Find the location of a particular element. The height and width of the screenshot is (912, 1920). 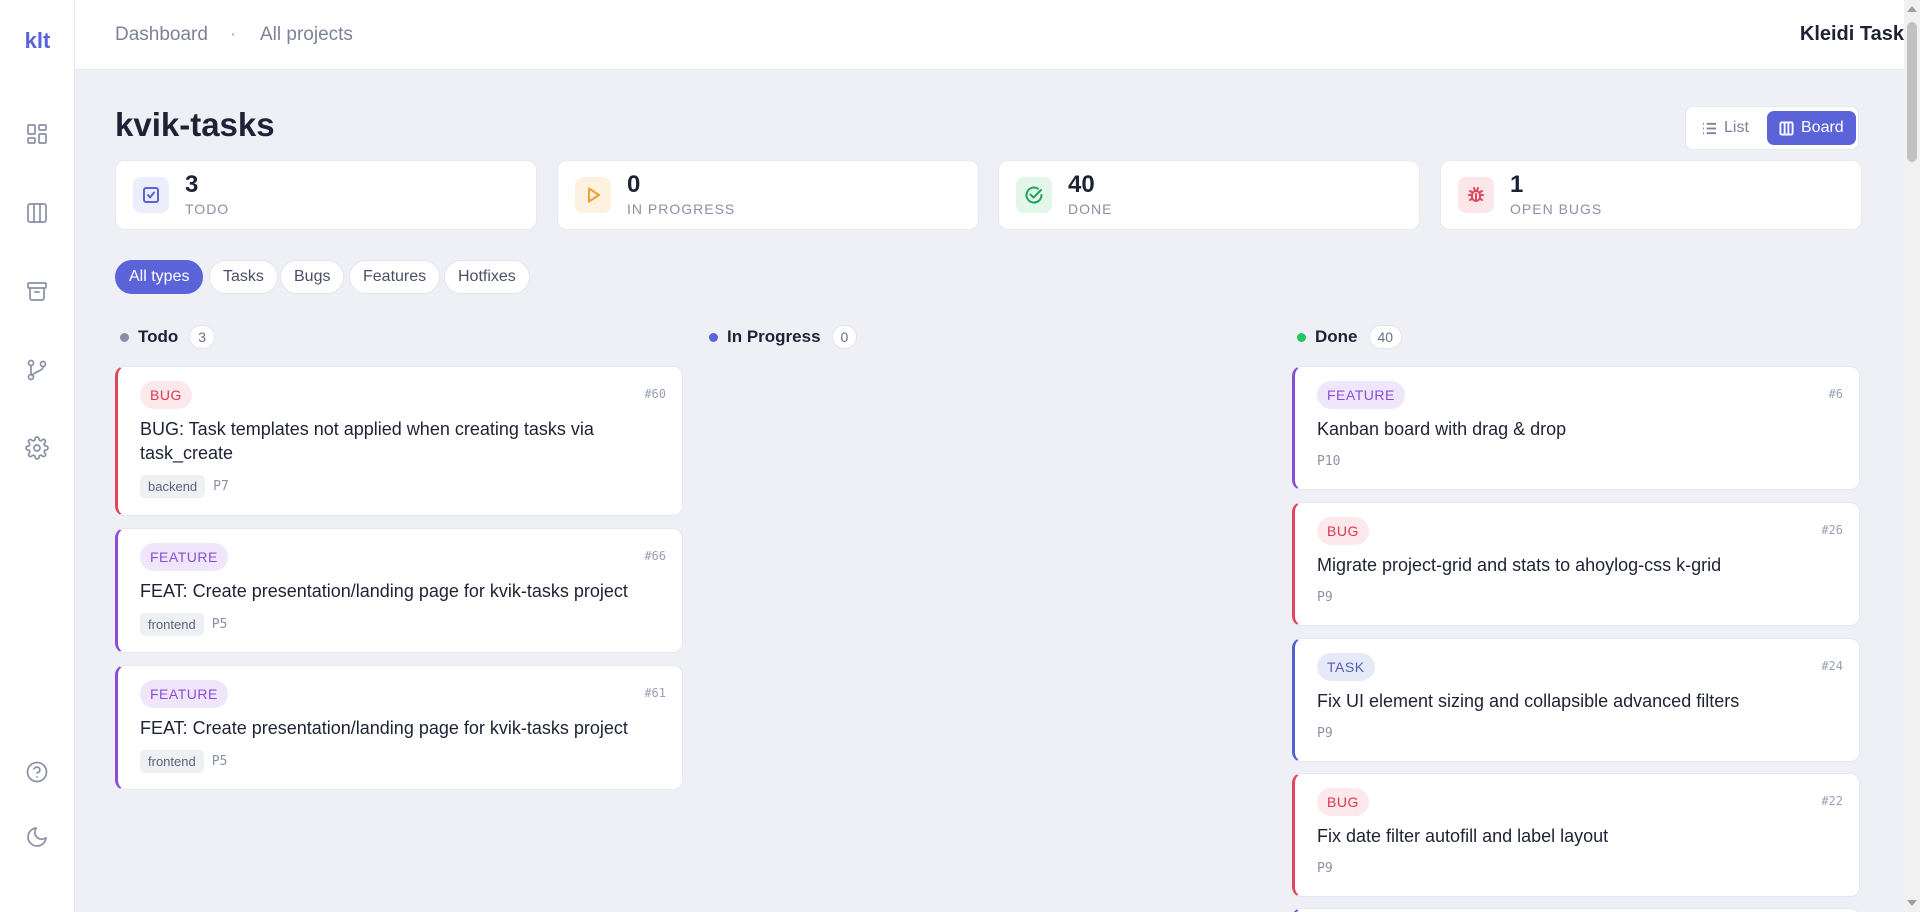

task-priority: P10 is located at coordinates (1329, 461).